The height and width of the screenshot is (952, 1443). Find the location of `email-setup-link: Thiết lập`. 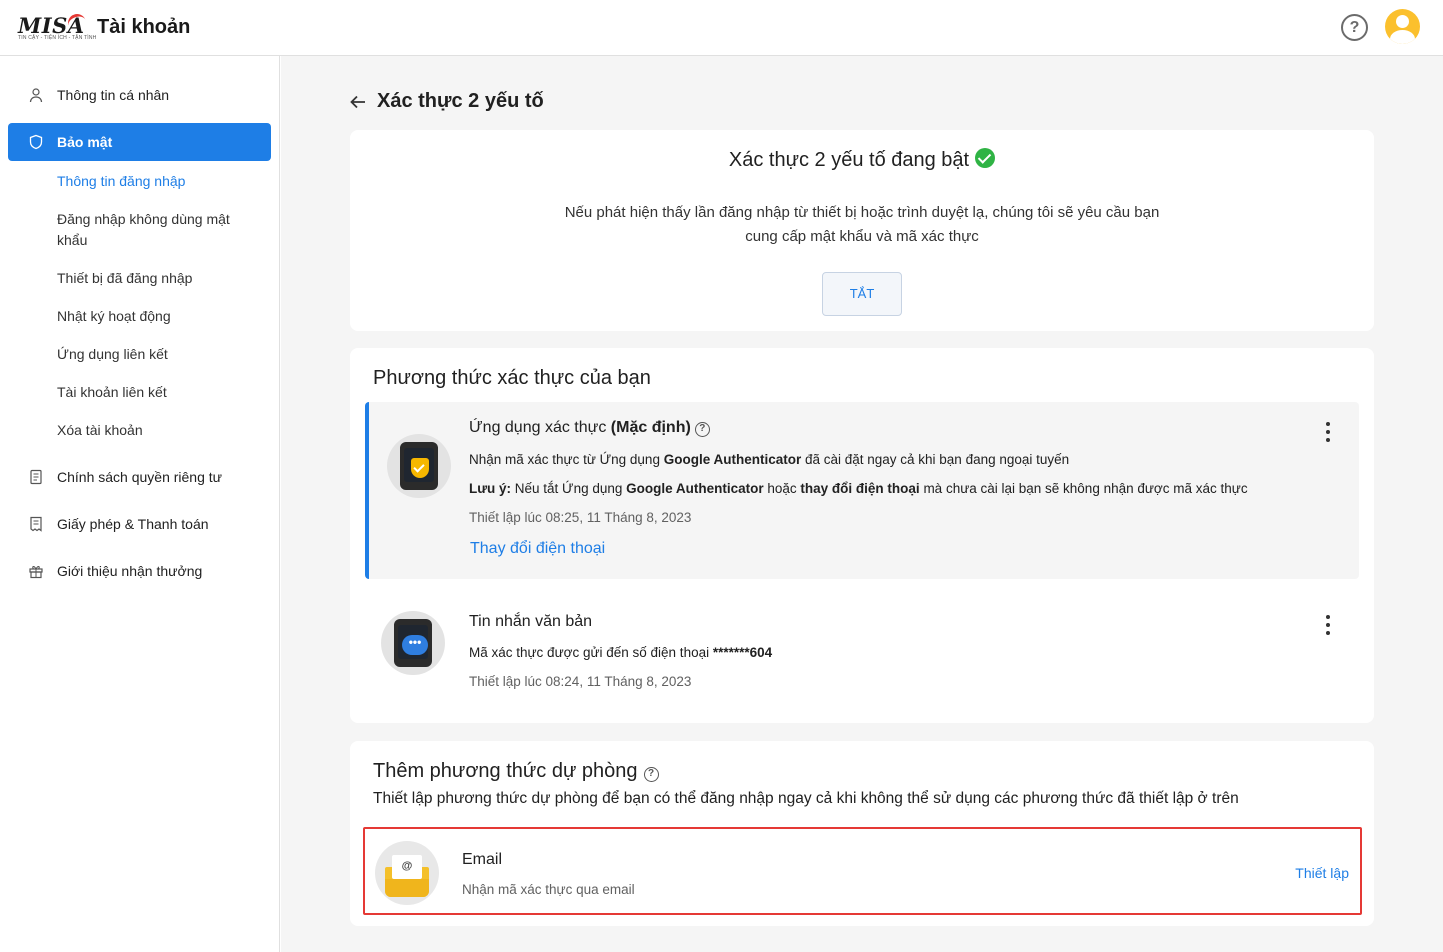

email-setup-link: Thiết lập is located at coordinates (1322, 873).